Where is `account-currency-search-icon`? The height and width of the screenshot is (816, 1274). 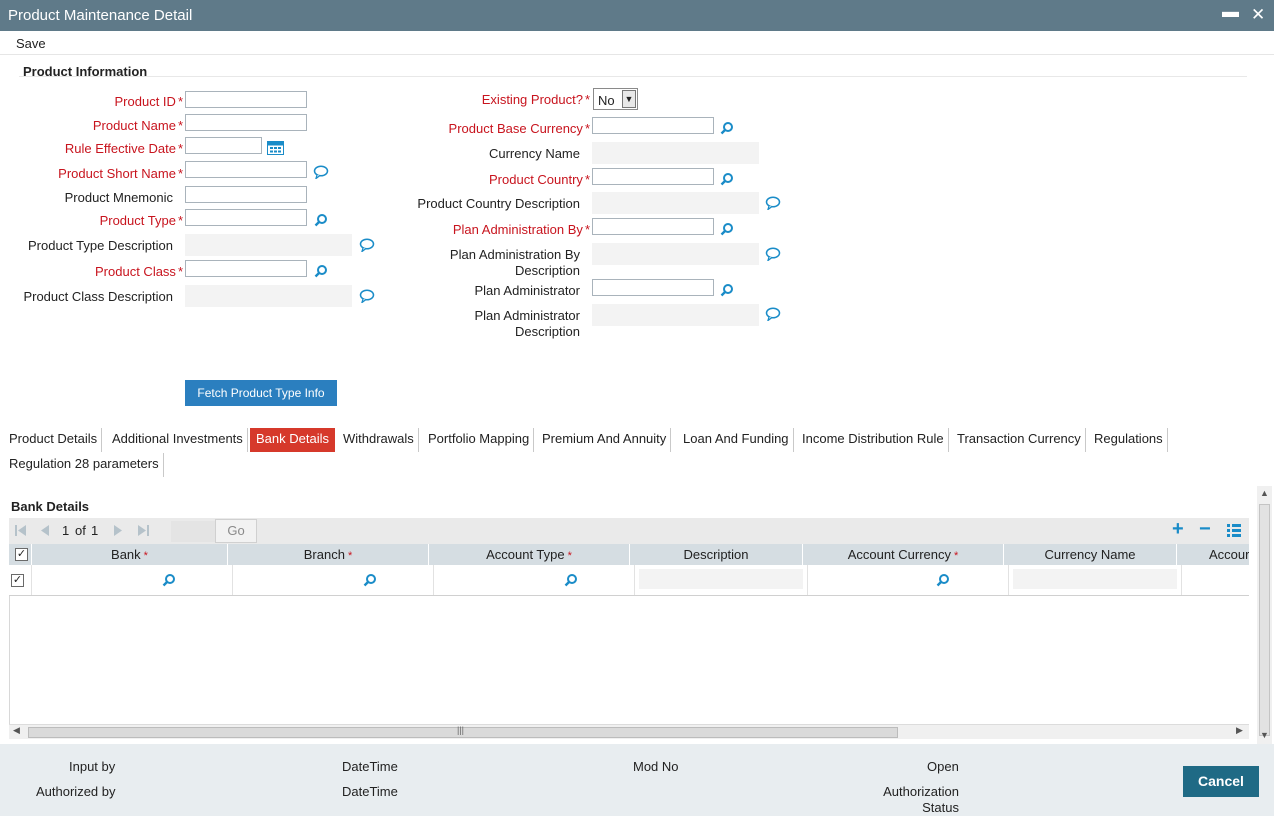
account-currency-search-icon is located at coordinates (943, 580).